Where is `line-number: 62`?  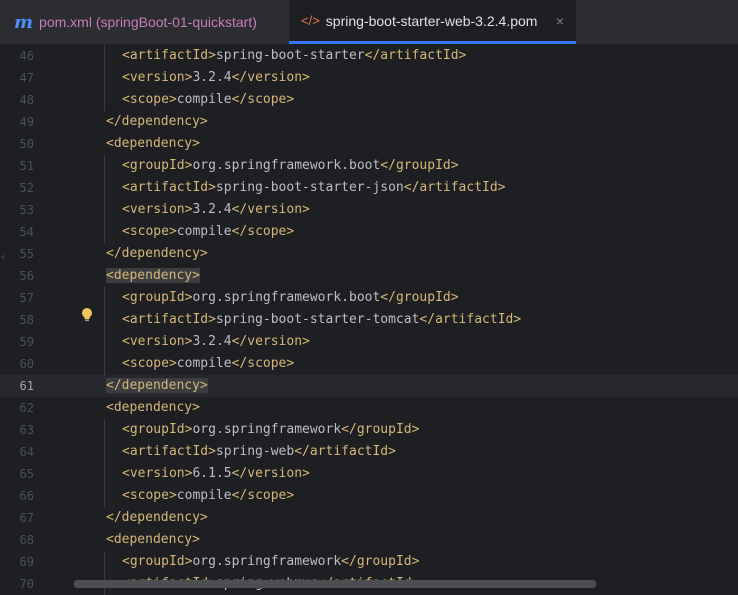 line-number: 62 is located at coordinates (17, 408).